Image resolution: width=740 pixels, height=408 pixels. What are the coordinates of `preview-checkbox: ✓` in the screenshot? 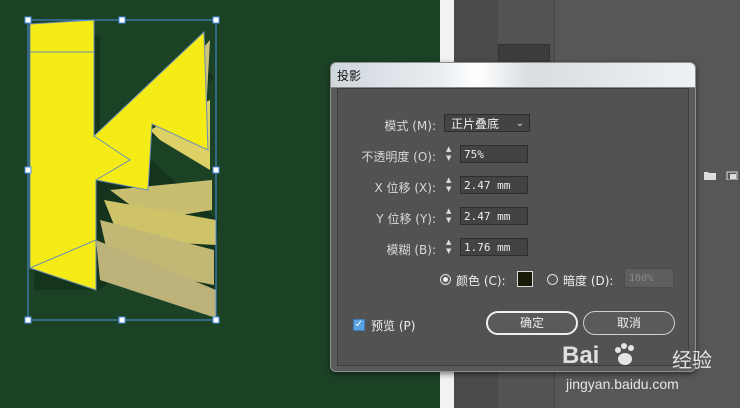 It's located at (359, 325).